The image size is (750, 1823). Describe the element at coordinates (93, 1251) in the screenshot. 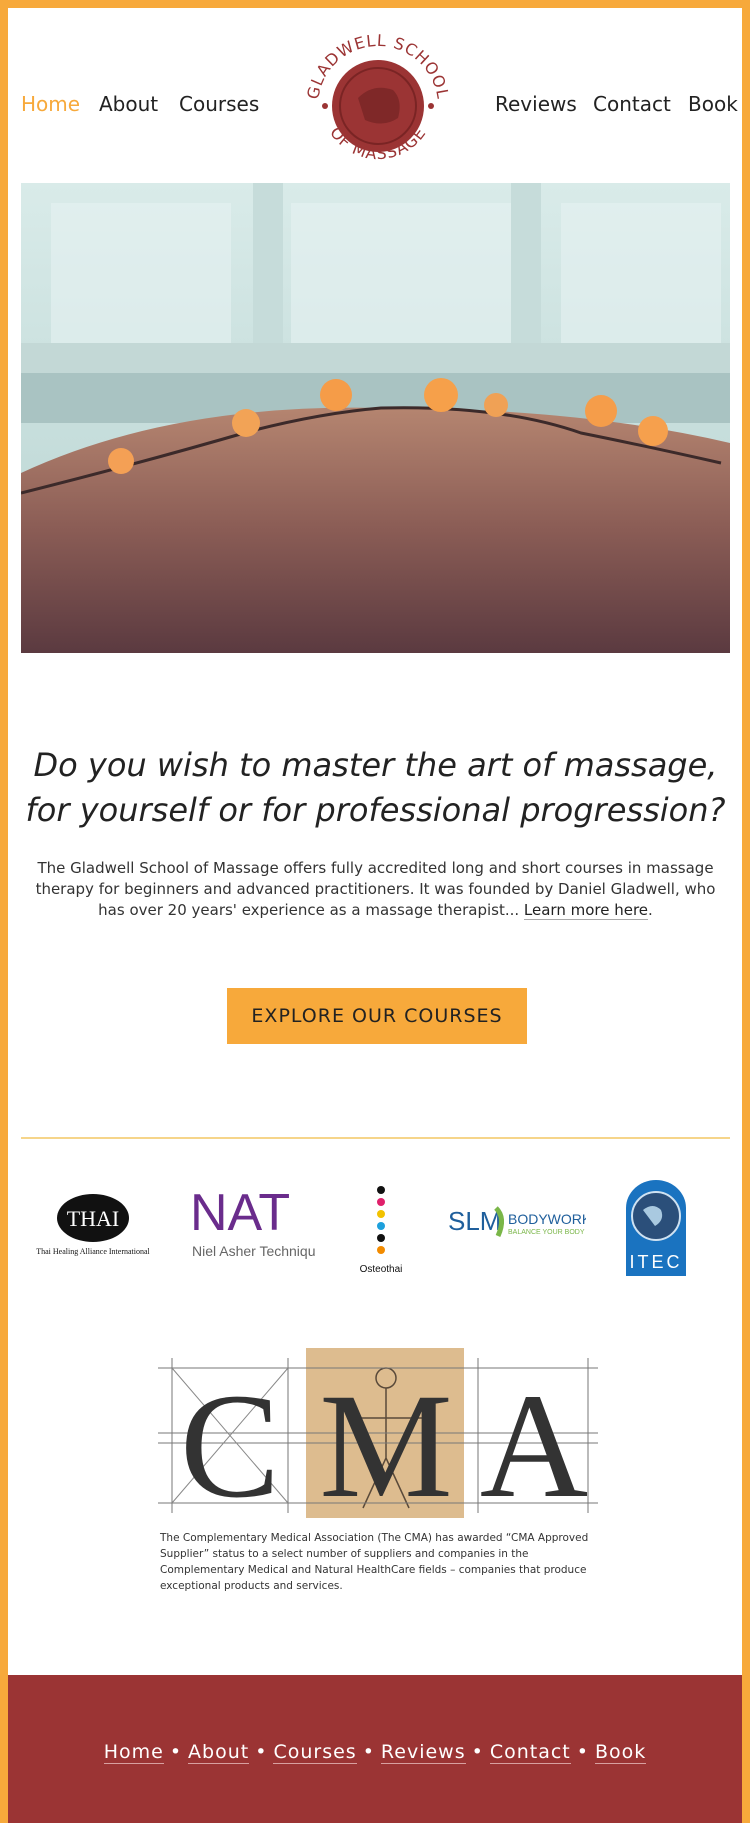

I see `thai-logo-caption: Thai Healing Alliance International` at that location.